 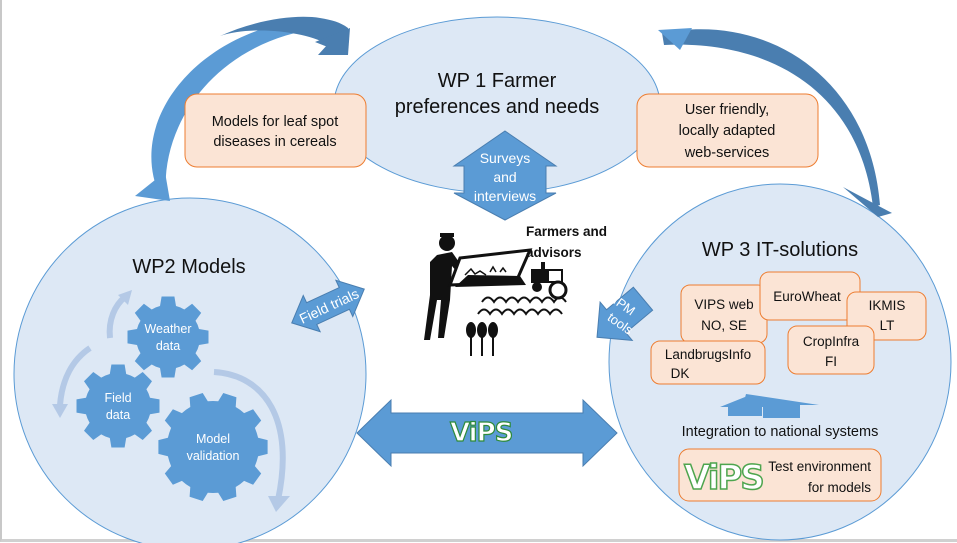 I want to click on surveys-label-line3: interviews, so click(x=505, y=196).